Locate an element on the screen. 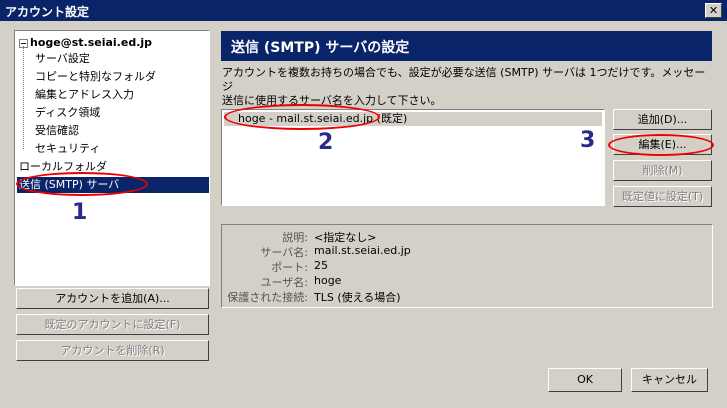 The height and width of the screenshot is (408, 727). tree-item-copies-folders: コピーと特別なフォルダ is located at coordinates (95, 77).